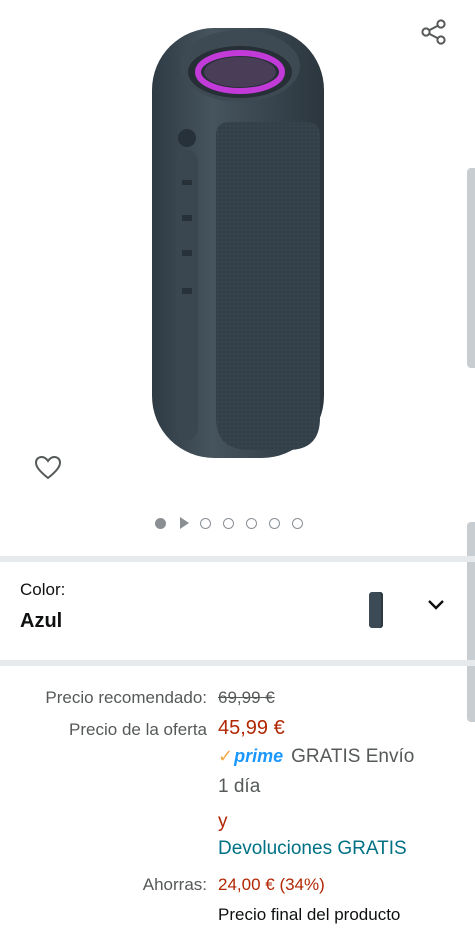  I want to click on image-carousel-indicators, so click(229, 523).